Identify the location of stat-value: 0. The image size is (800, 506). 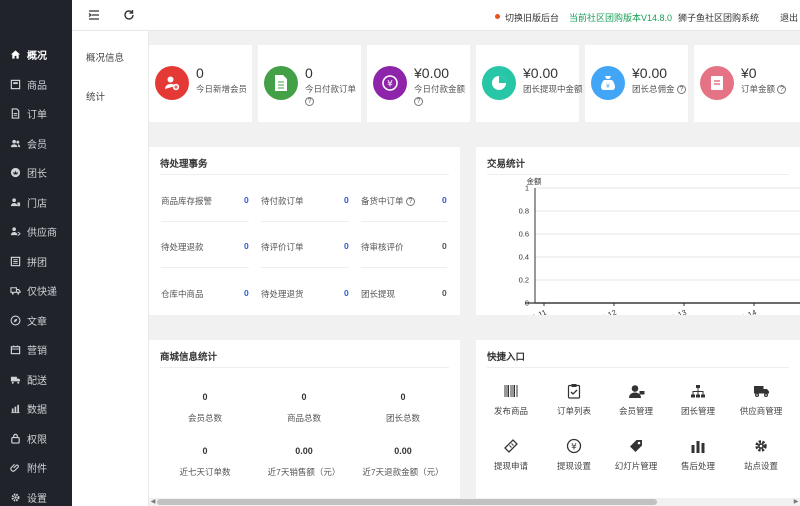
(309, 73).